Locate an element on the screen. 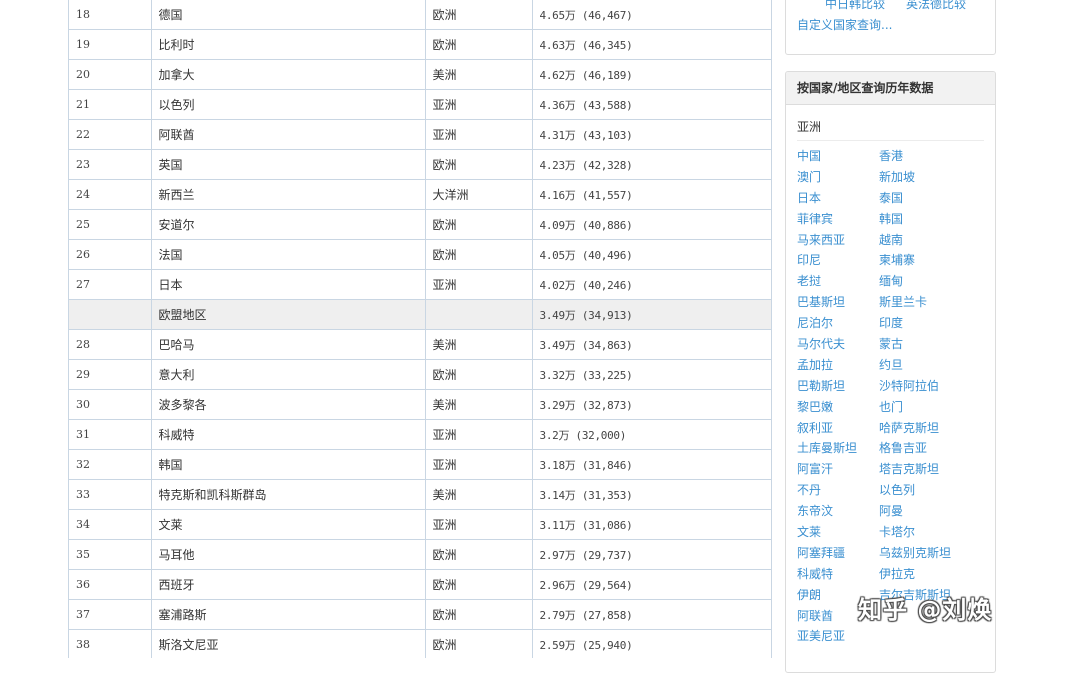 Image resolution: width=1080 pixels, height=673 pixels. country-link: 孟加拉 is located at coordinates (838, 365).